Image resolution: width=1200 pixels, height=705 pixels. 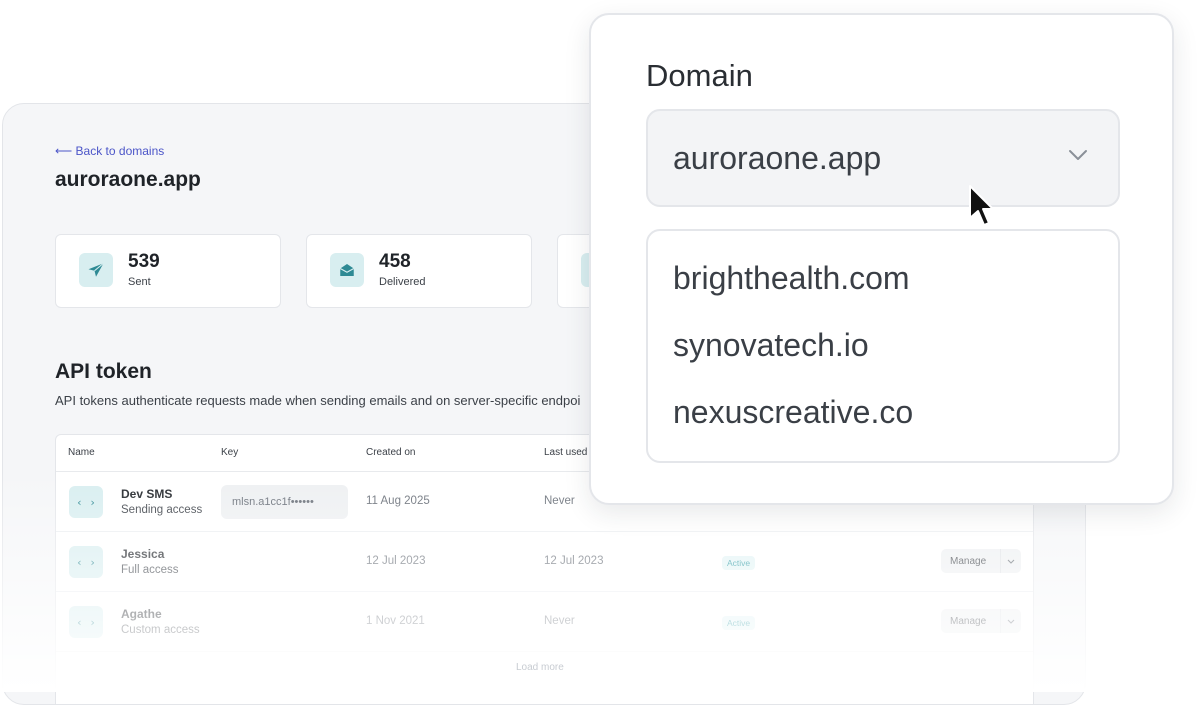 What do you see at coordinates (128, 179) in the screenshot?
I see `page-title: auroraone.app` at bounding box center [128, 179].